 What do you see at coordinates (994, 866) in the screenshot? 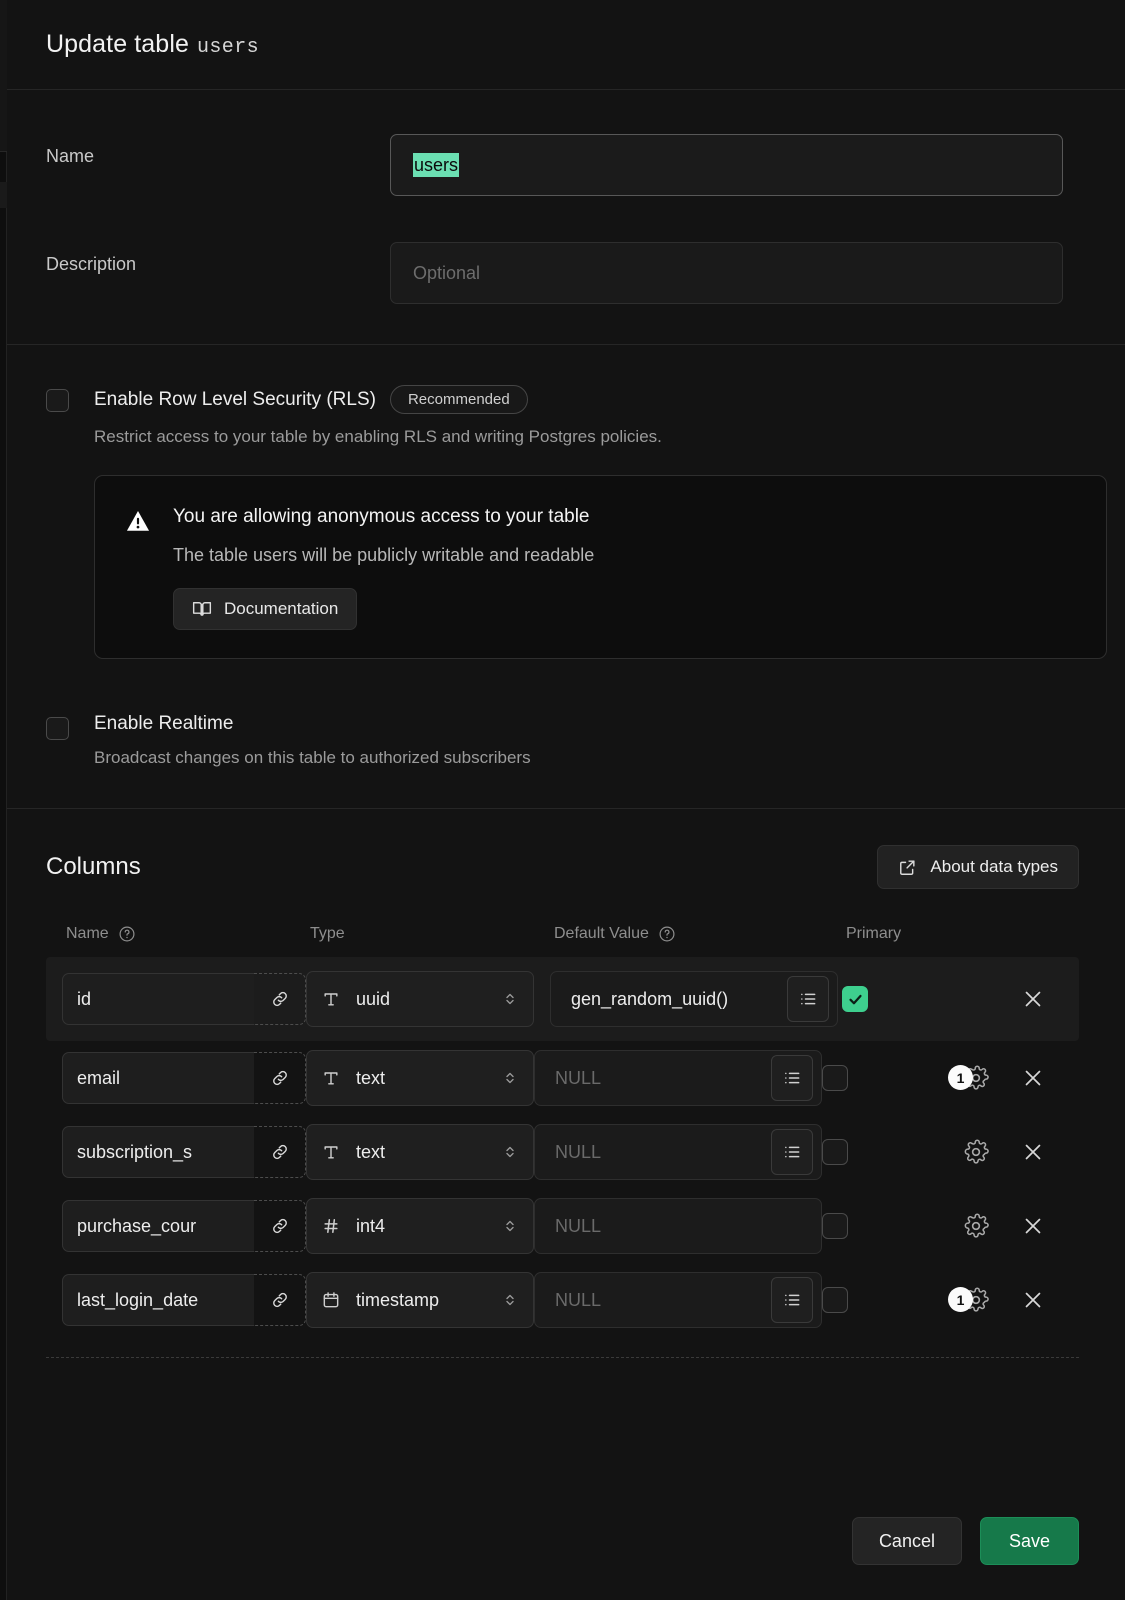
I see `about-data-types-label: About data types` at bounding box center [994, 866].